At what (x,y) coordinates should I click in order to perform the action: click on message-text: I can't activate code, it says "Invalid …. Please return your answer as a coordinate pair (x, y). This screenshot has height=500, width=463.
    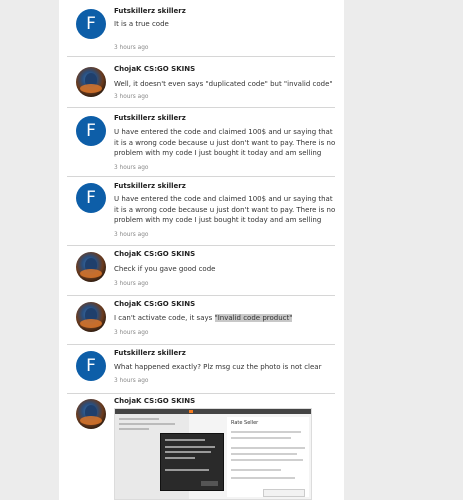
    Looking at the image, I should click on (225, 318).